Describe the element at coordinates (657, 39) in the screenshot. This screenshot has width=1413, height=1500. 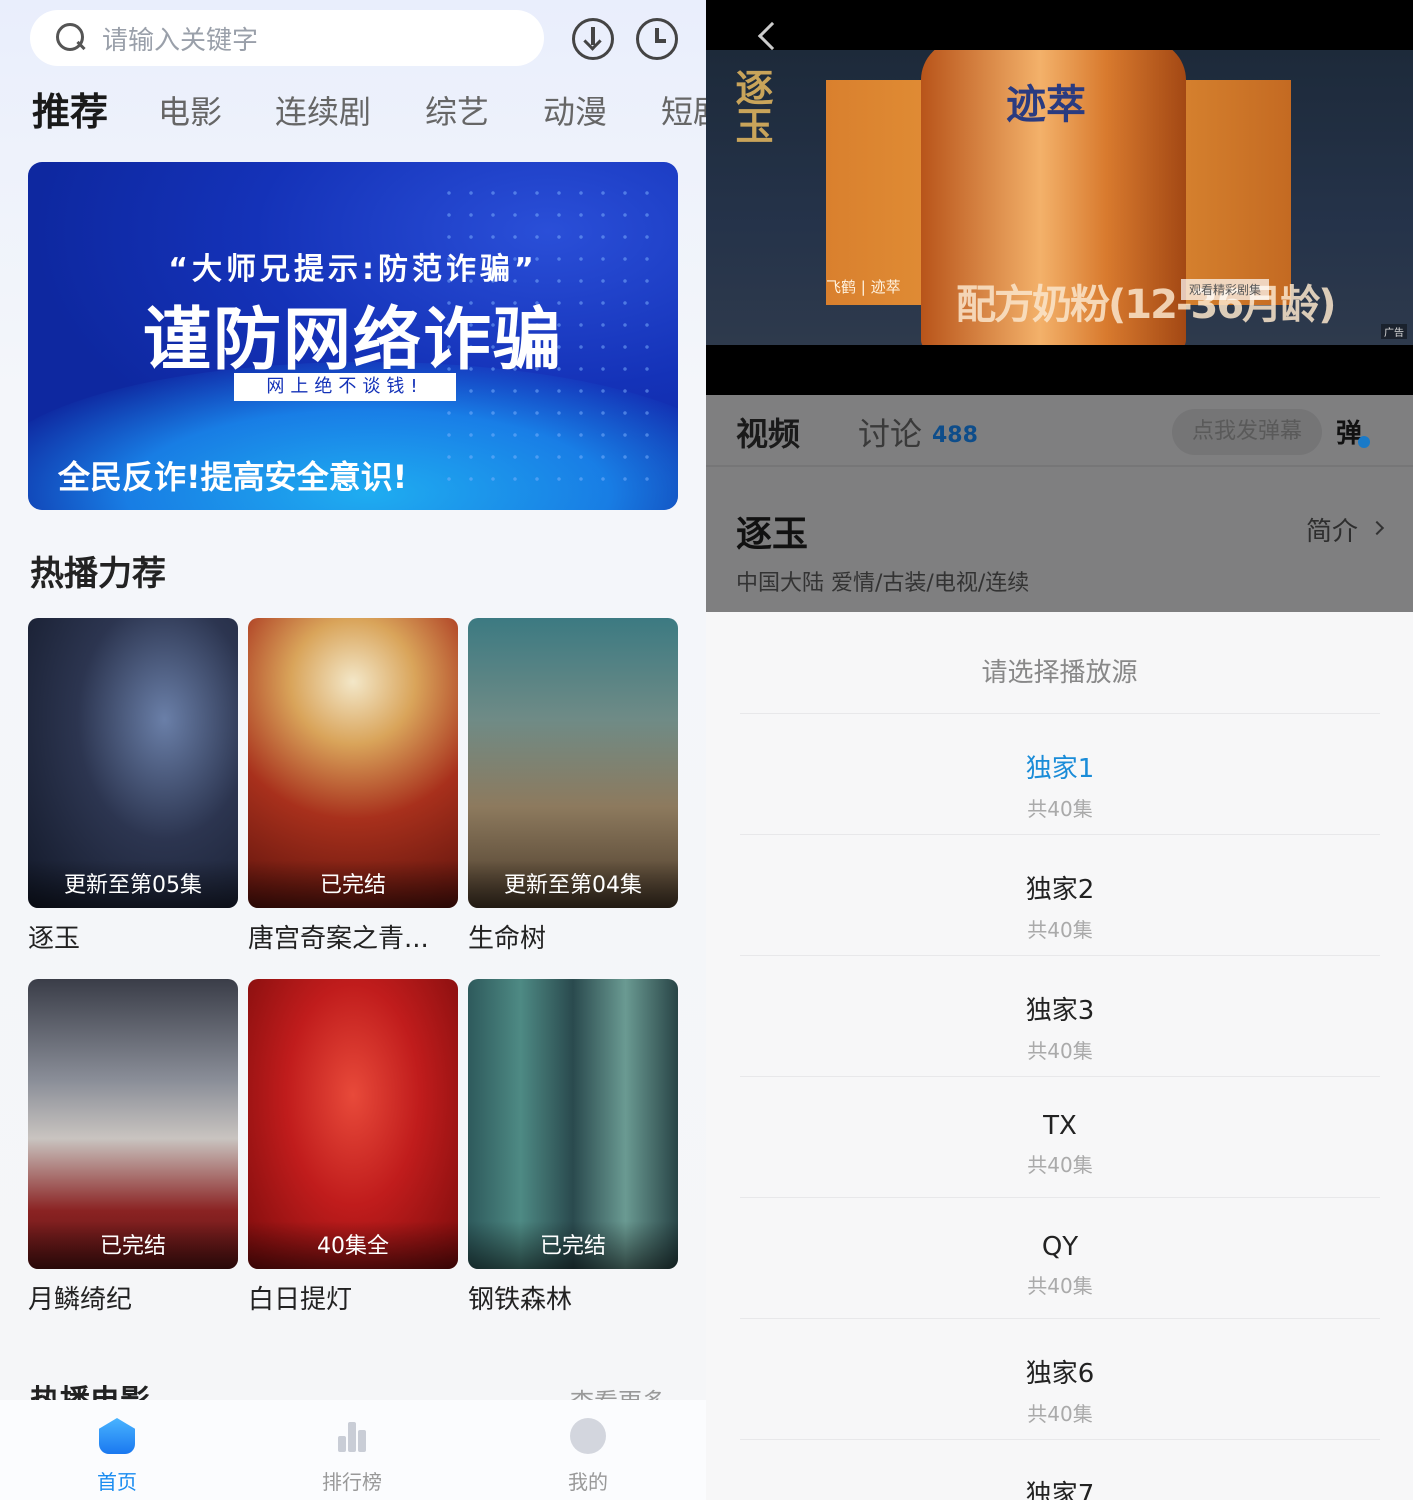
I see `history-icon` at that location.